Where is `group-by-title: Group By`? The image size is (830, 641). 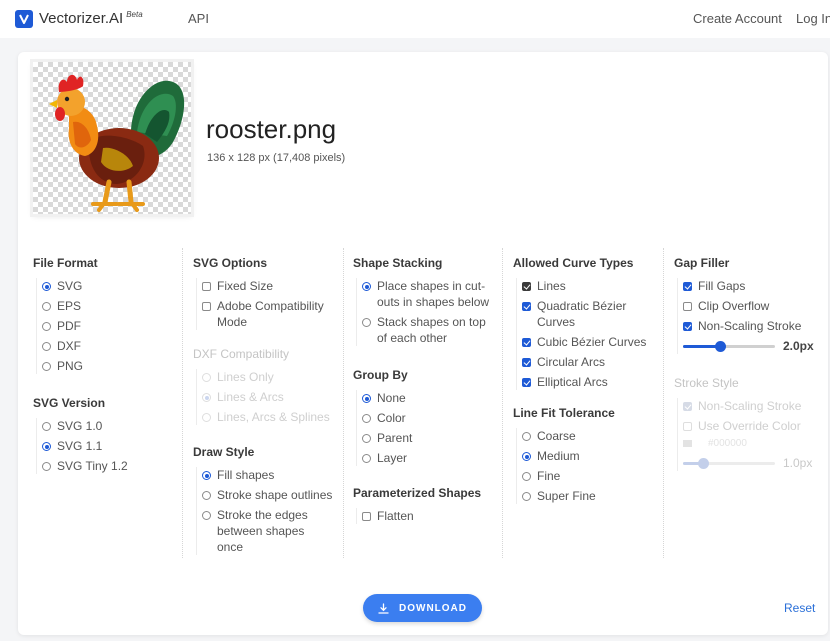
group-by-title: Group By is located at coordinates (380, 375).